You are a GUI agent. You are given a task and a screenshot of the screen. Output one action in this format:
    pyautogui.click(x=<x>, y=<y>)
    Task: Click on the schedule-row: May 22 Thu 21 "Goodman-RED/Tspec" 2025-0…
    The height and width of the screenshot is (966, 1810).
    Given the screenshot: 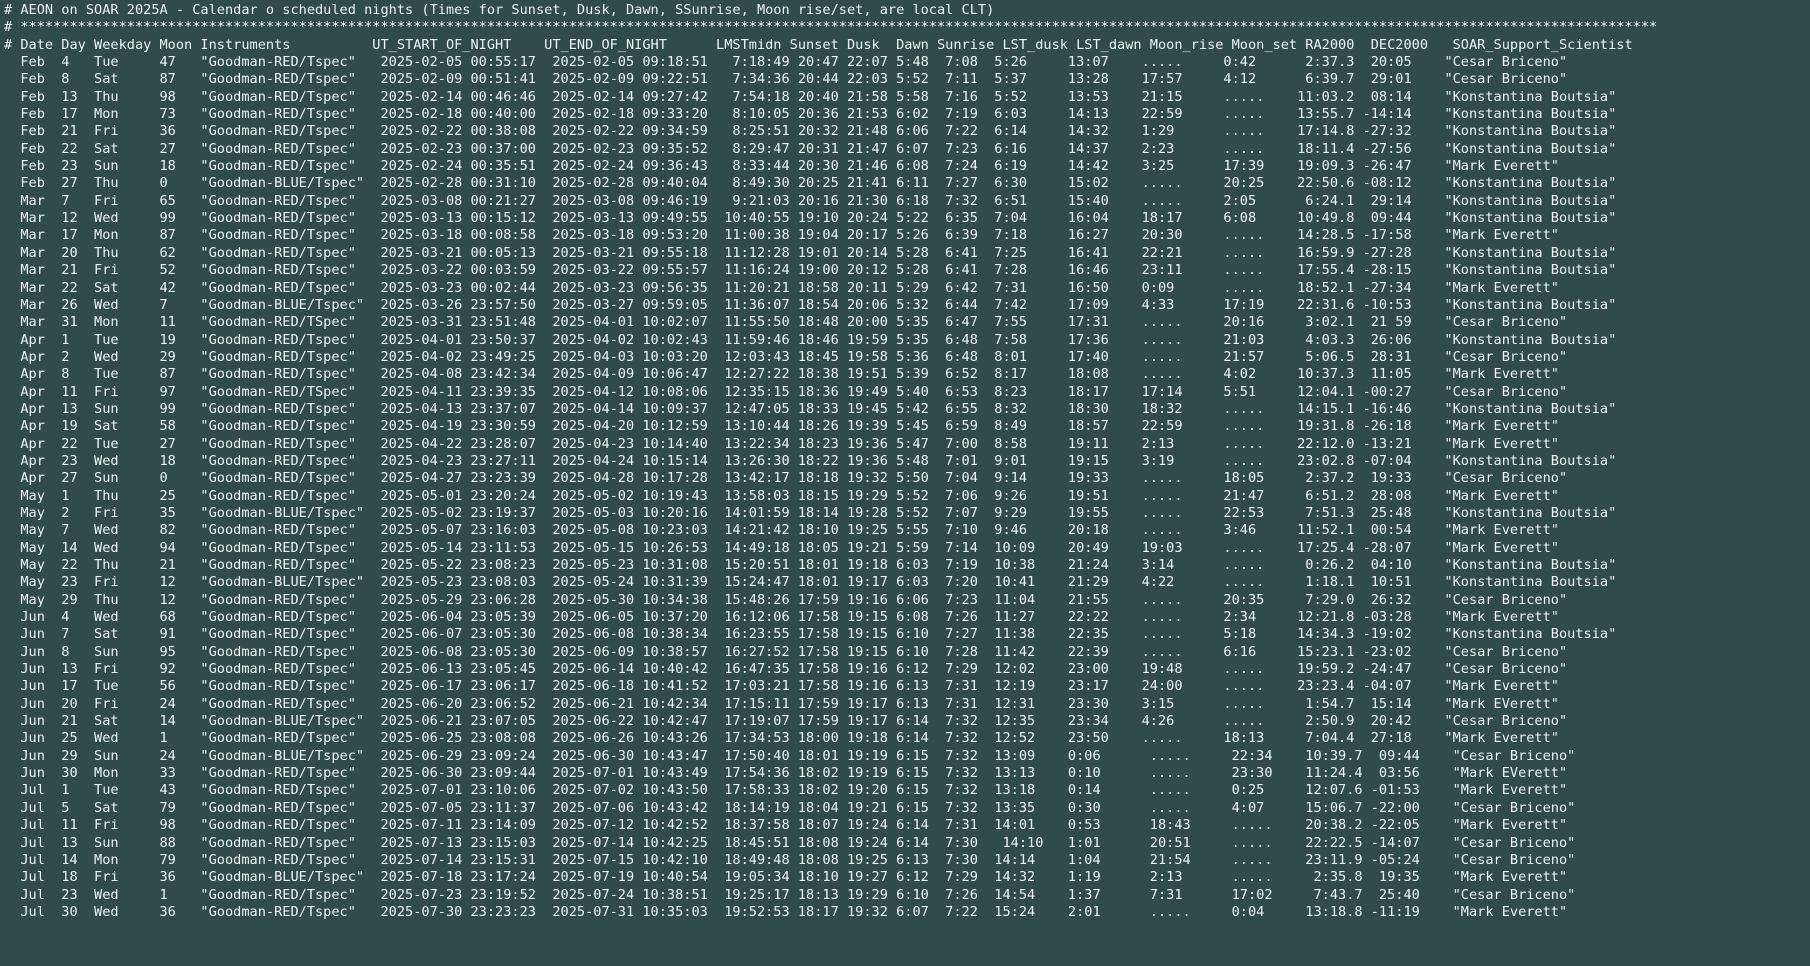 What is the action you would take?
    pyautogui.click(x=810, y=565)
    